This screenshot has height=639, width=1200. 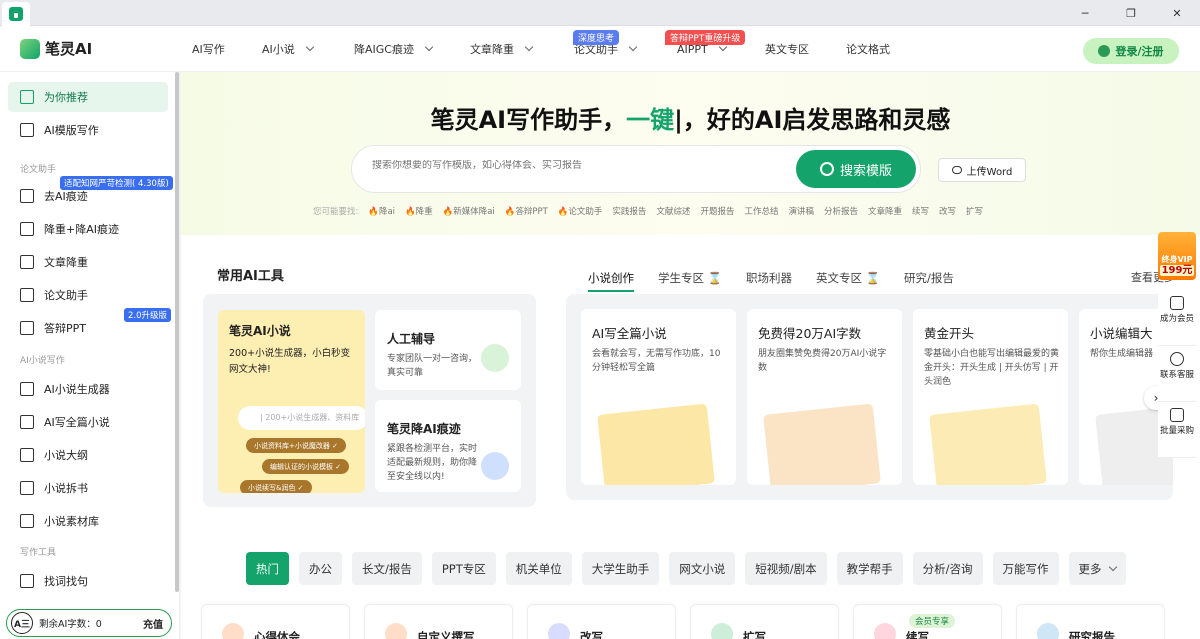 I want to click on nav-ai-novel: AI小说, so click(x=288, y=49).